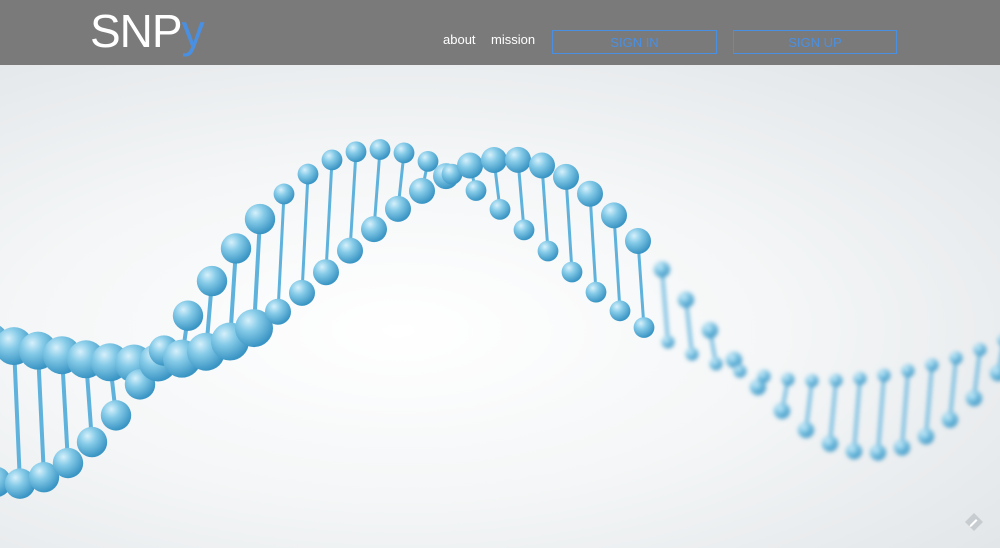 Image resolution: width=1000 pixels, height=548 pixels. What do you see at coordinates (513, 40) in the screenshot?
I see `nav-mission-link: mission` at bounding box center [513, 40].